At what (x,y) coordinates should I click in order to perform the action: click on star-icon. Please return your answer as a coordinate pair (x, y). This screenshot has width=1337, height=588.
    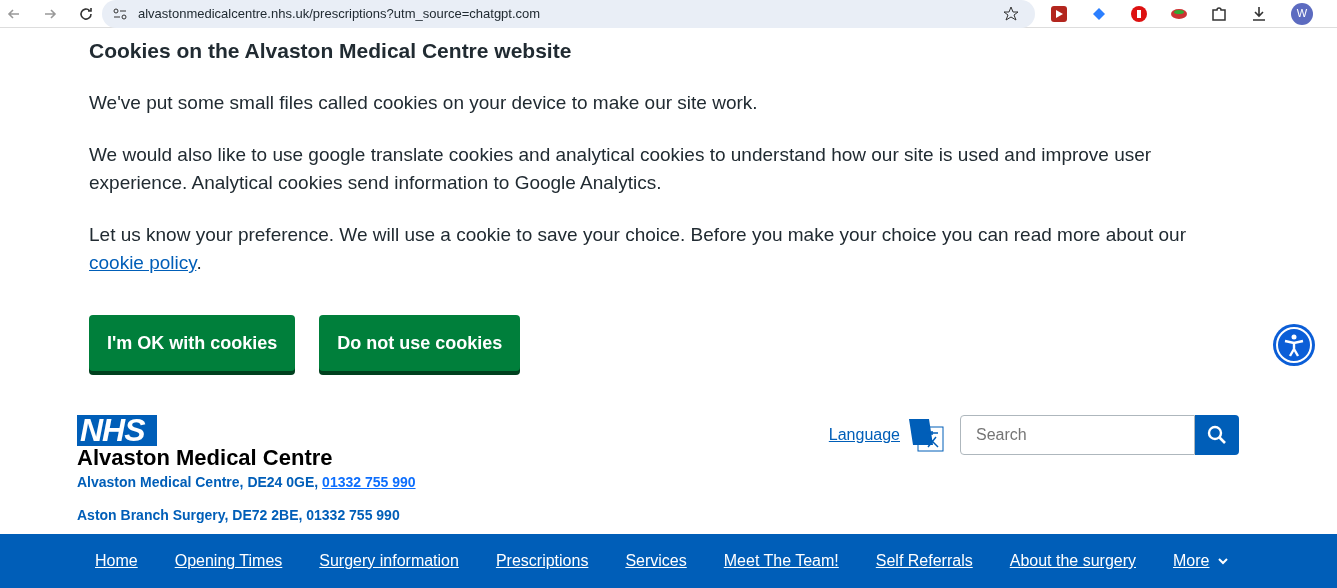
    Looking at the image, I should click on (1011, 14).